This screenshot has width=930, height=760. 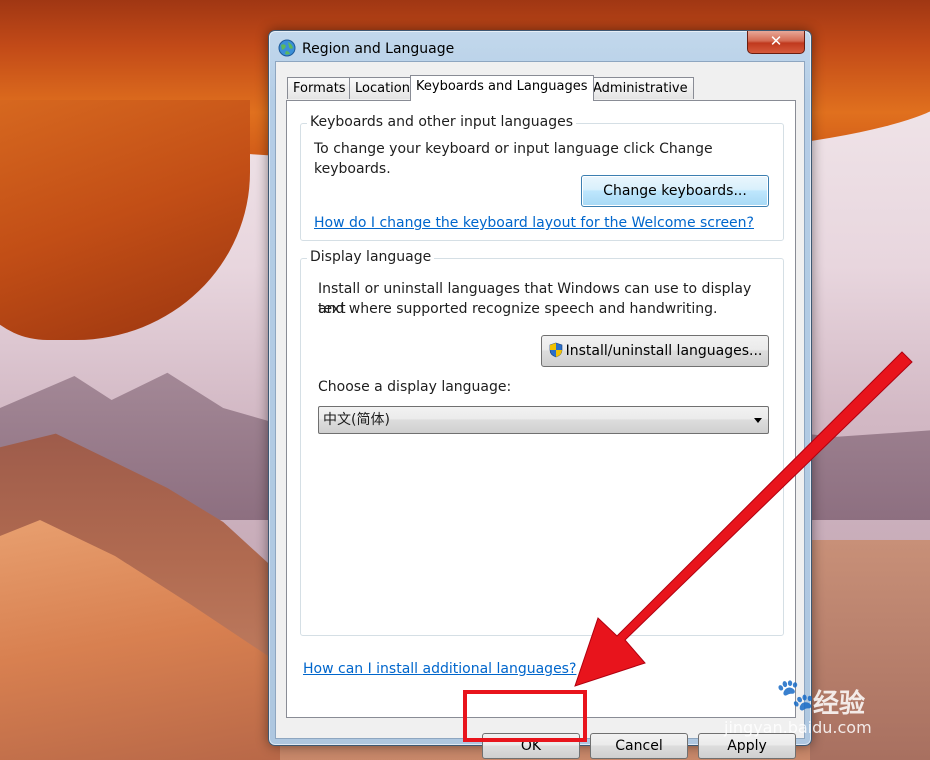 What do you see at coordinates (415, 387) in the screenshot?
I see `choose-display-language-label: Choose a display language:` at bounding box center [415, 387].